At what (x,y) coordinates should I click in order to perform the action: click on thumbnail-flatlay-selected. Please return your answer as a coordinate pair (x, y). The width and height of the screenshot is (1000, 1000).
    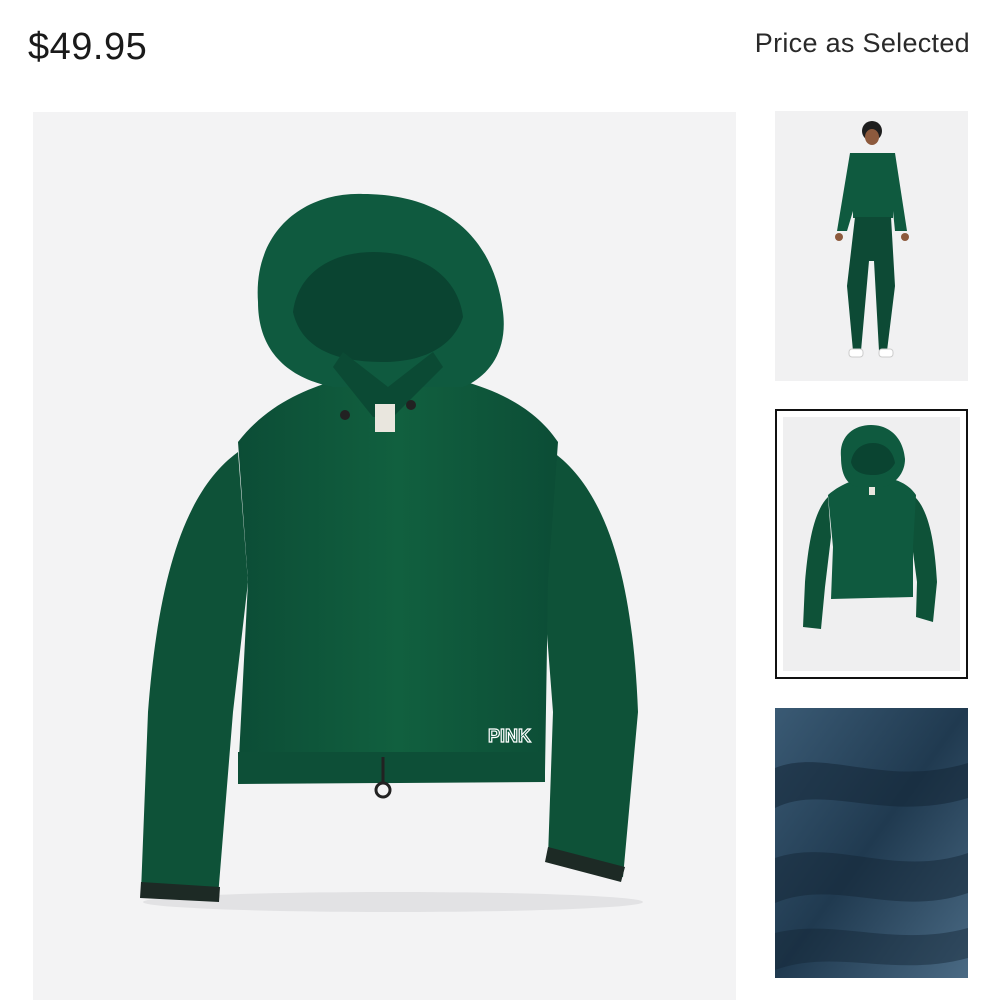
    Looking at the image, I should click on (871, 544).